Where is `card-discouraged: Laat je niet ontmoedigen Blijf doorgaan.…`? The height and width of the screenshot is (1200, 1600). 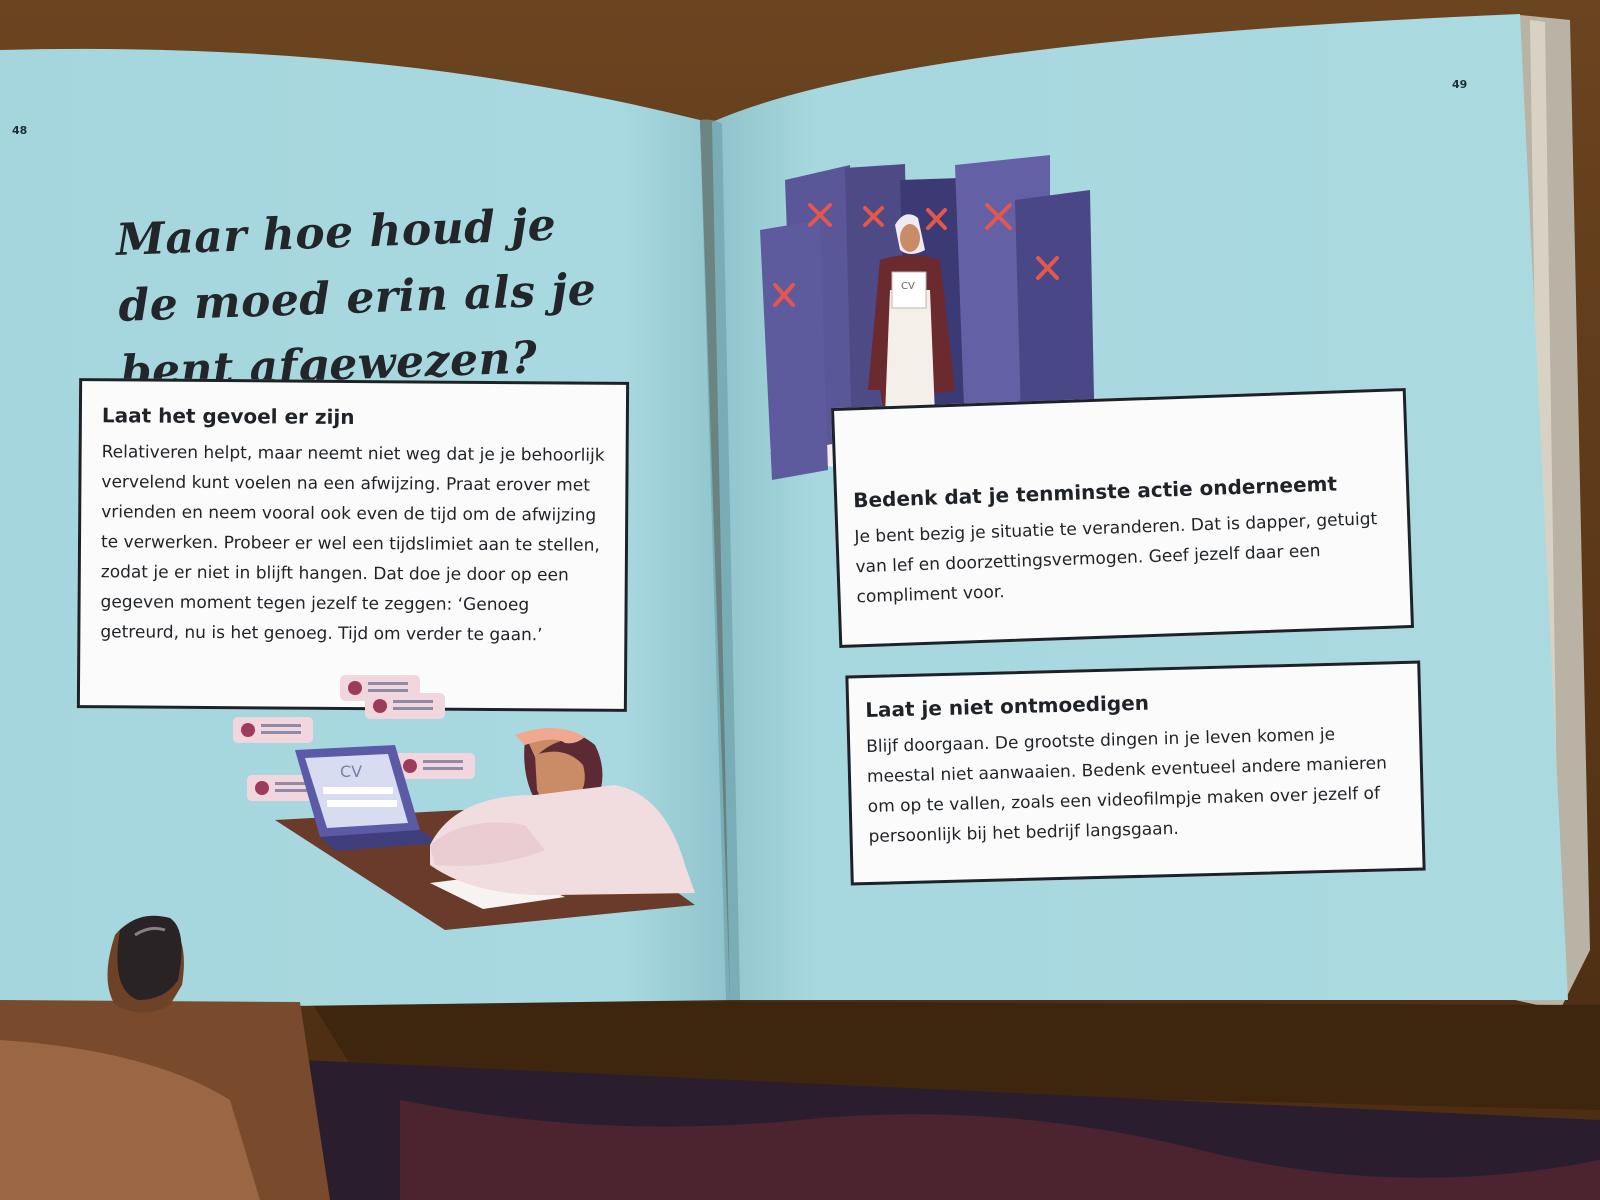 card-discouraged: Laat je niet ontmoedigen Blijf doorgaan.… is located at coordinates (1135, 773).